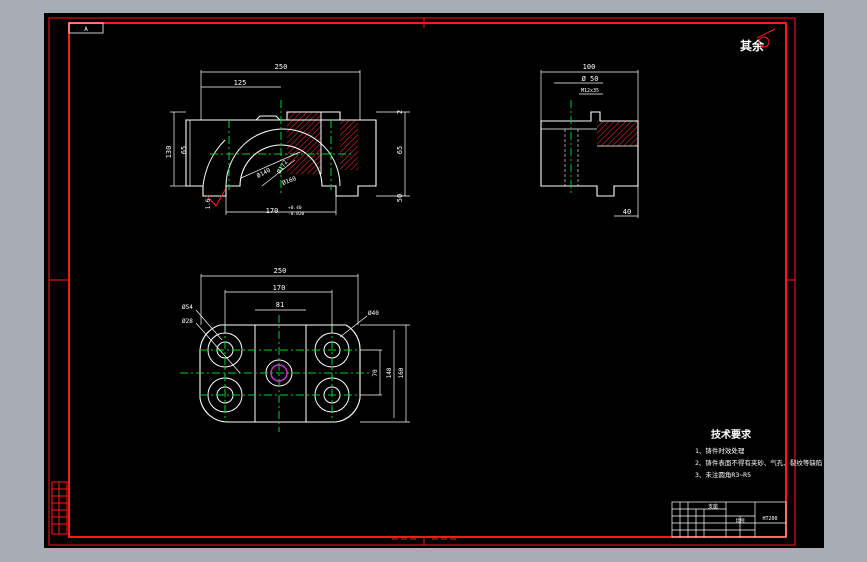  What do you see at coordinates (723, 474) in the screenshot?
I see `tech-req-item-3: 3、未注圆角R3~R5` at bounding box center [723, 474].